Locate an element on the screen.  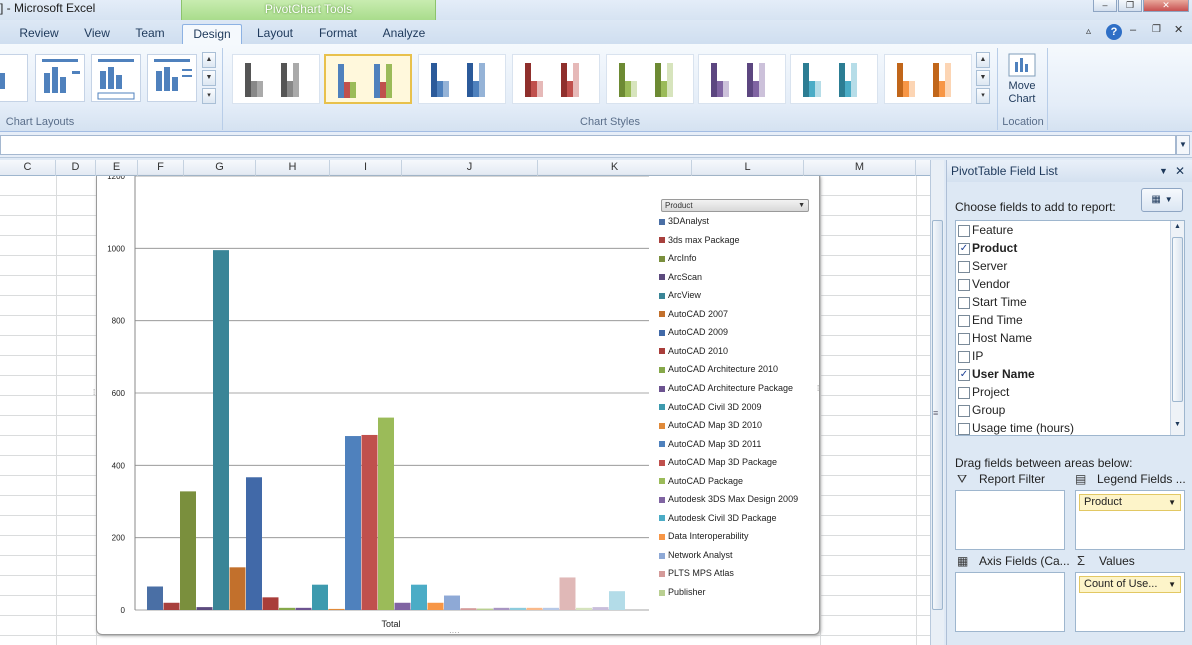
bar-autocad-2009 is located at coordinates (254, 543).